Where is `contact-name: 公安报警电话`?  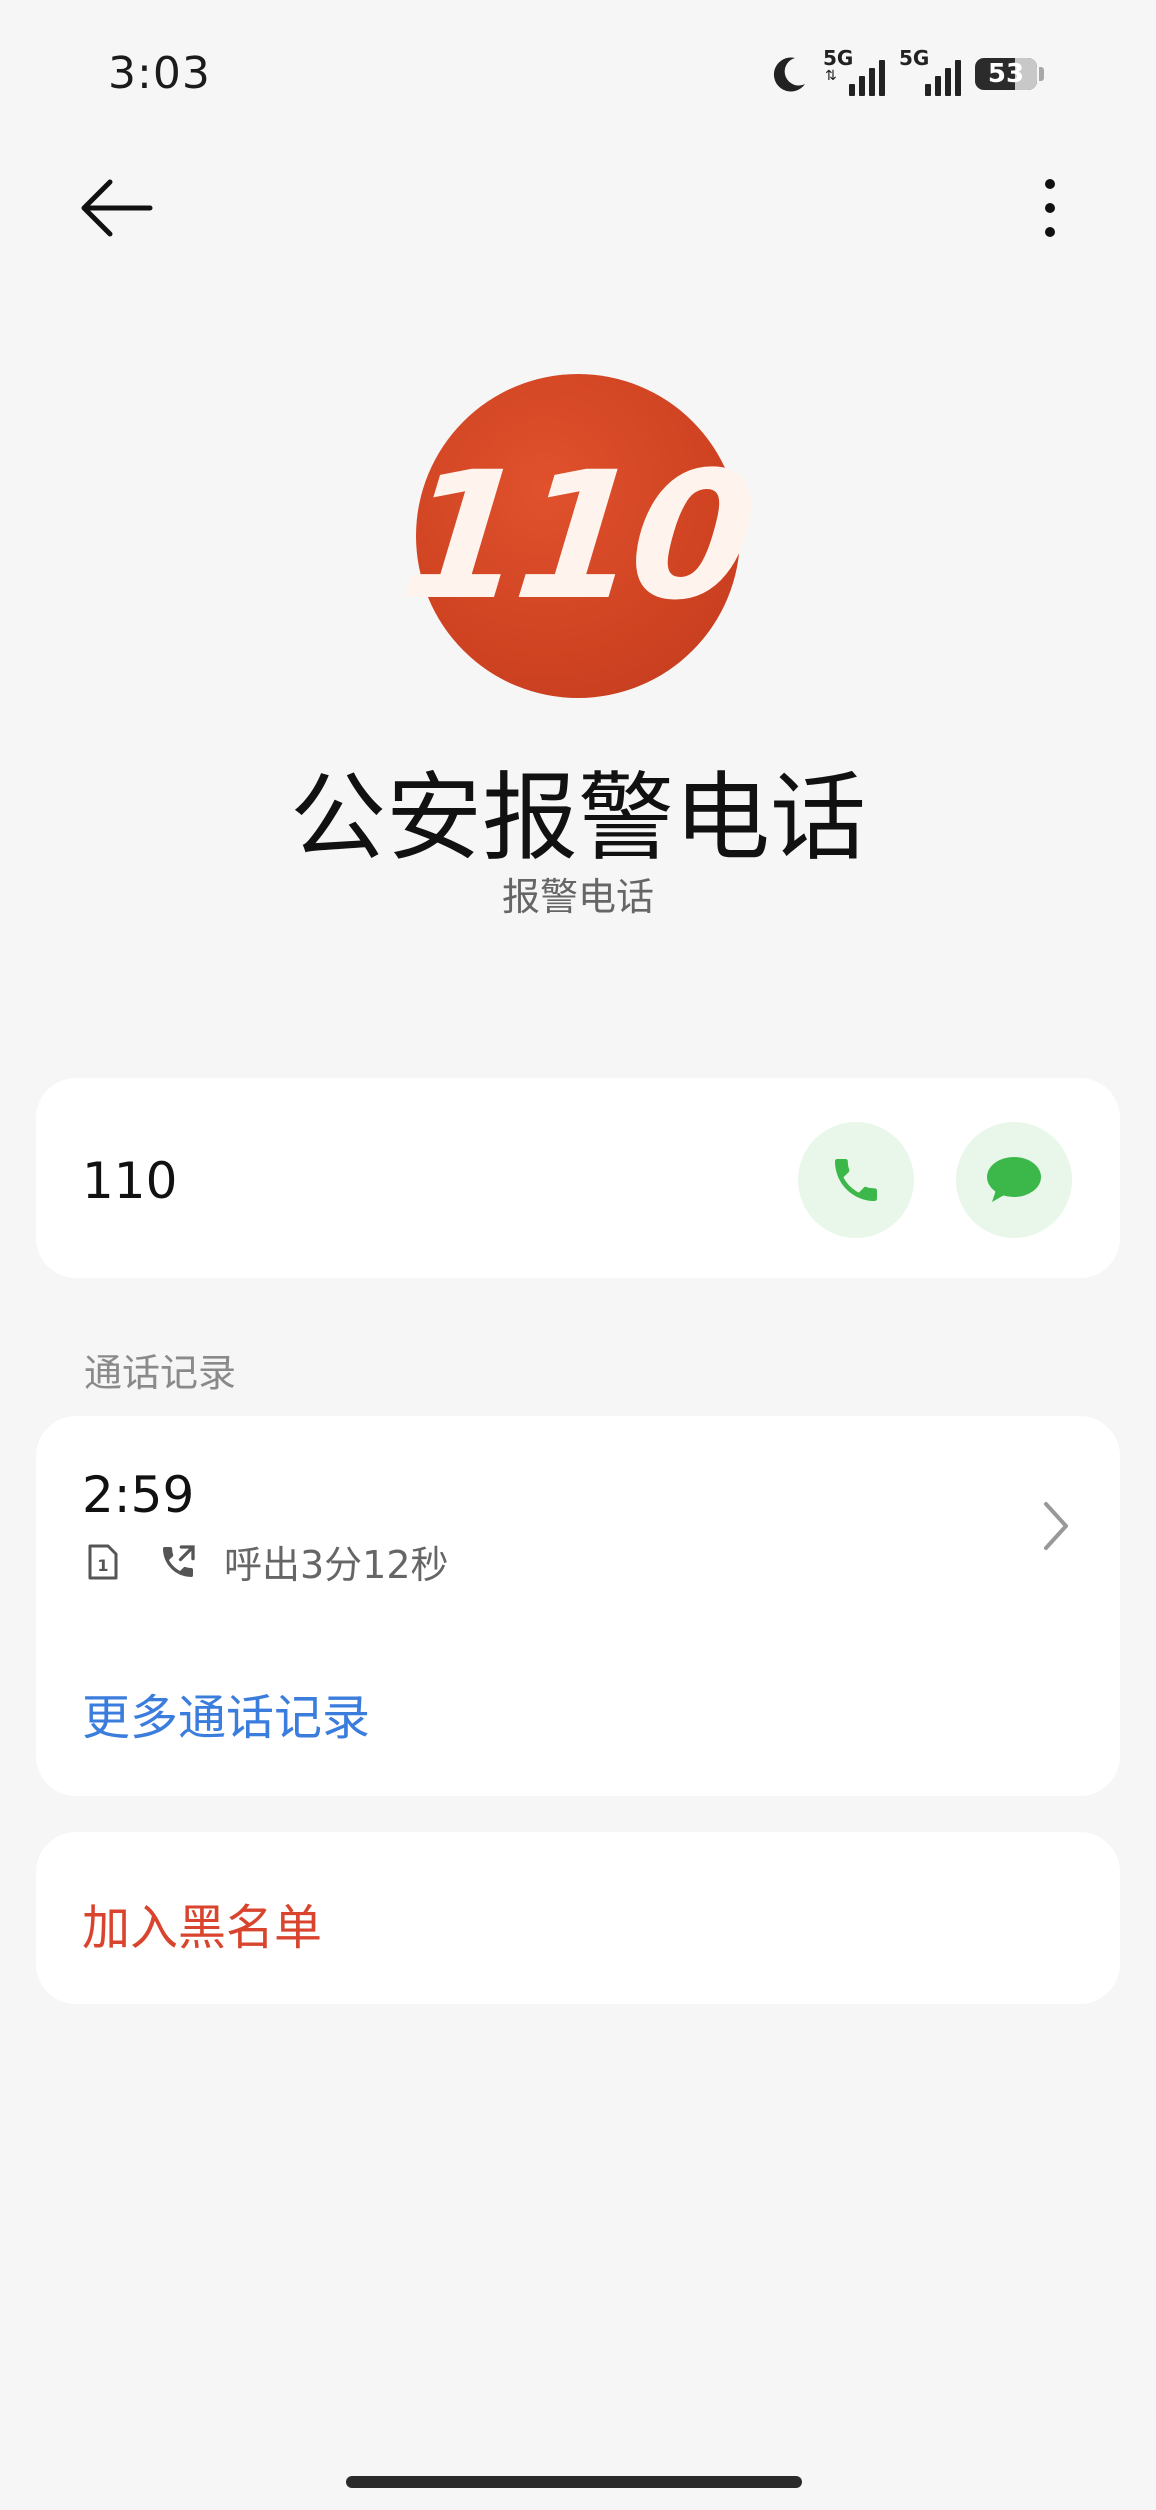
contact-name: 公安报警电话 is located at coordinates (578, 818).